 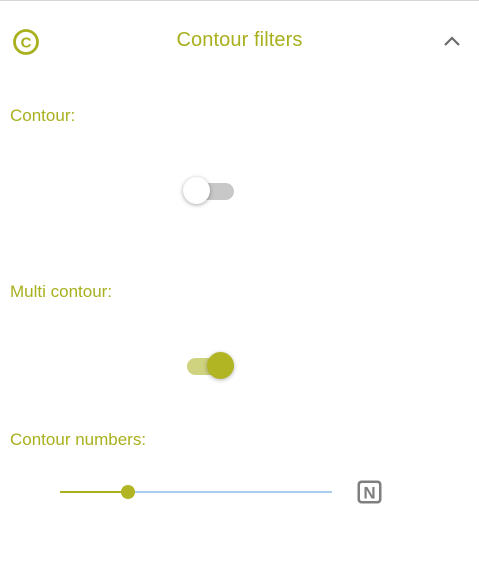 What do you see at coordinates (452, 41) in the screenshot?
I see `chevron-up-icon` at bounding box center [452, 41].